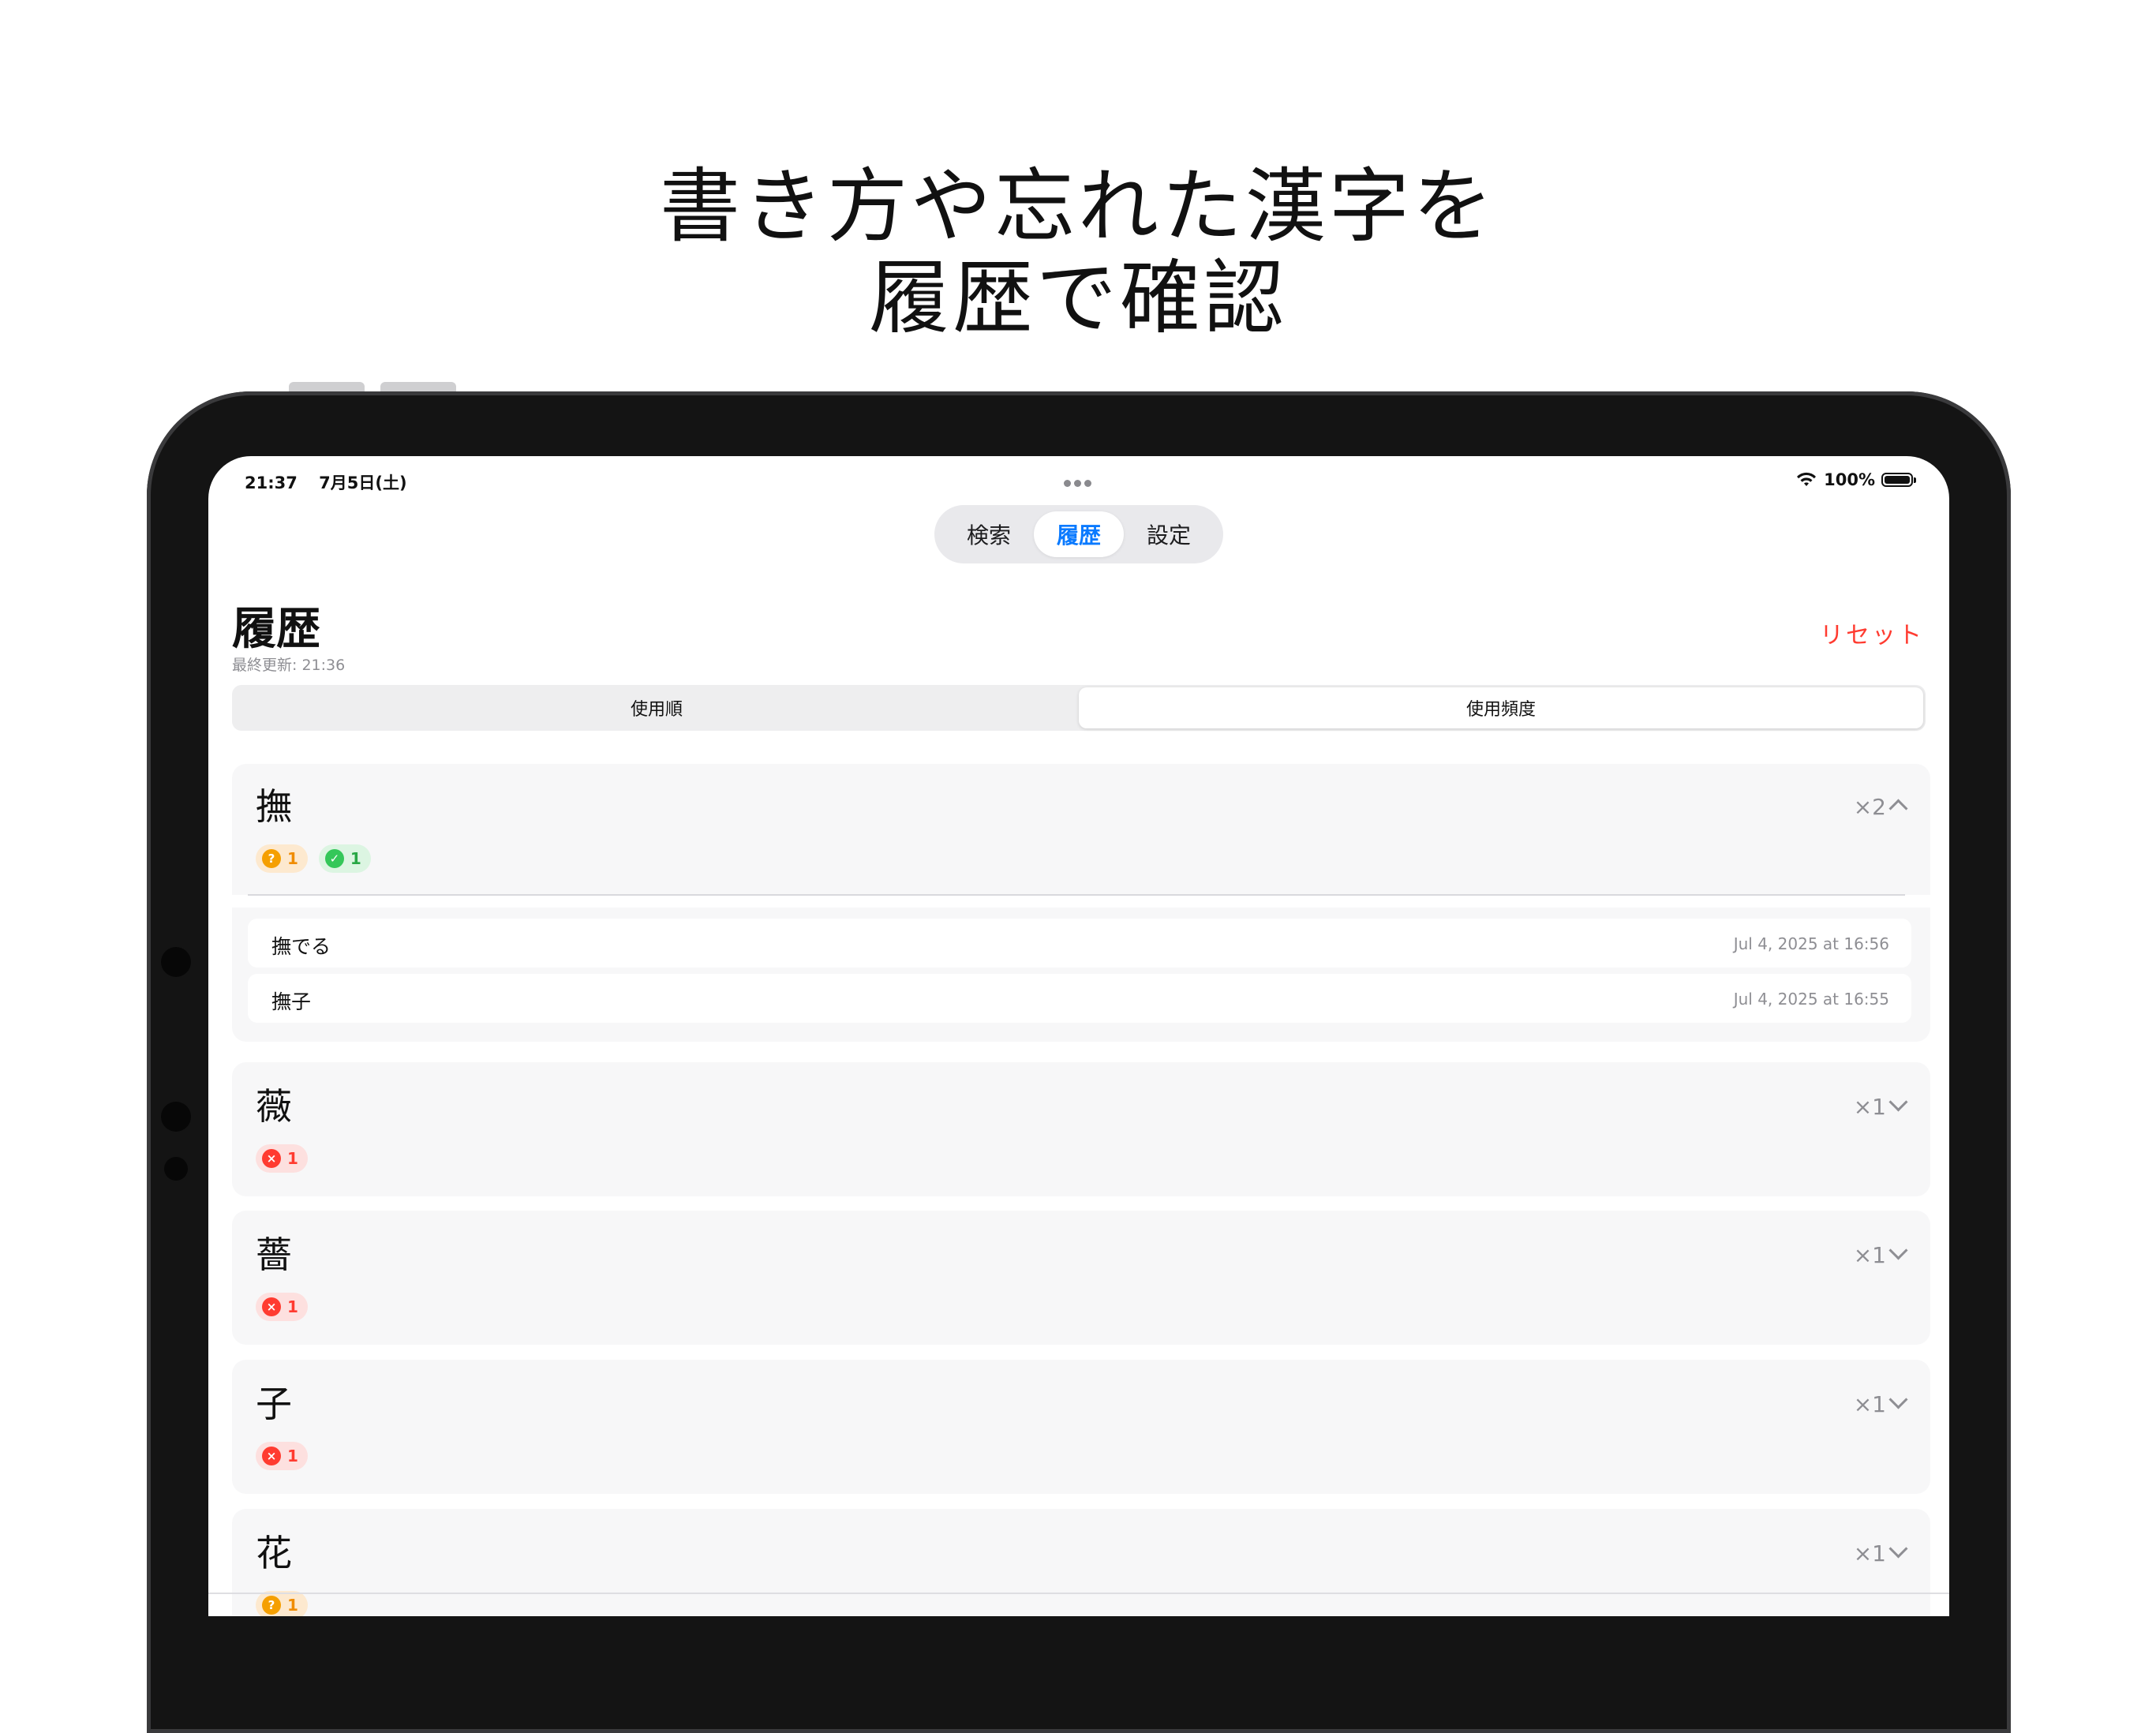 This screenshot has height=1733, width=2156. What do you see at coordinates (1807, 479) in the screenshot?
I see `wifi-icon` at bounding box center [1807, 479].